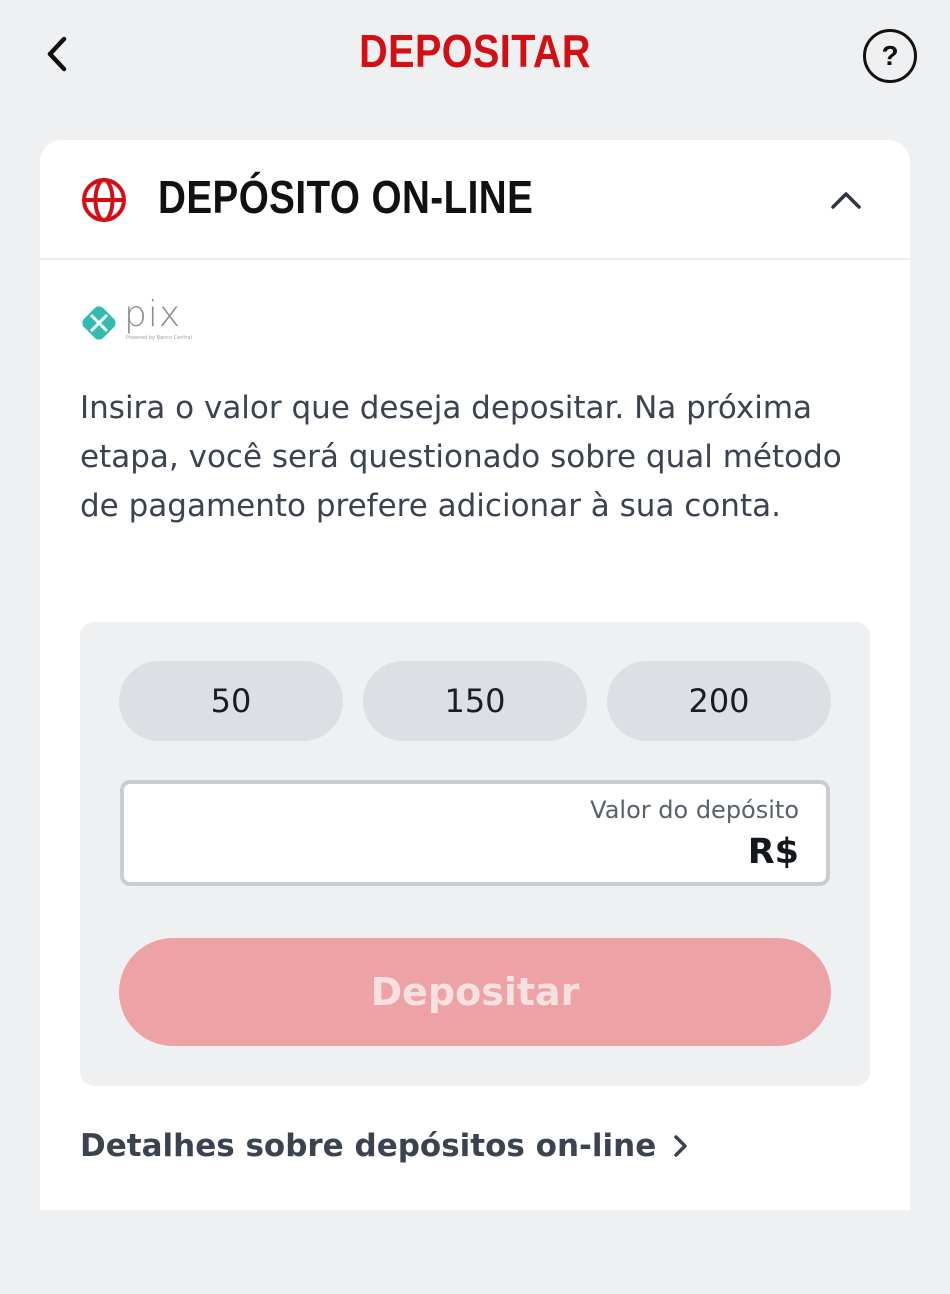 The image size is (950, 1294). I want to click on section-header: DEPÓSITO ON-LINE, so click(475, 200).